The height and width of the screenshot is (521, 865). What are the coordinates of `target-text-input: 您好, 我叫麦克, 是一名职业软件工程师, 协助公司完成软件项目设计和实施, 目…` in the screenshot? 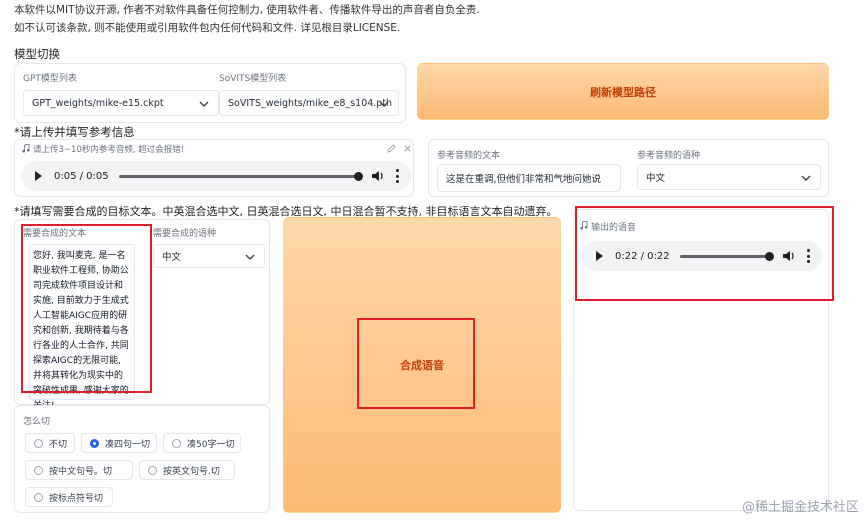 It's located at (82, 327).